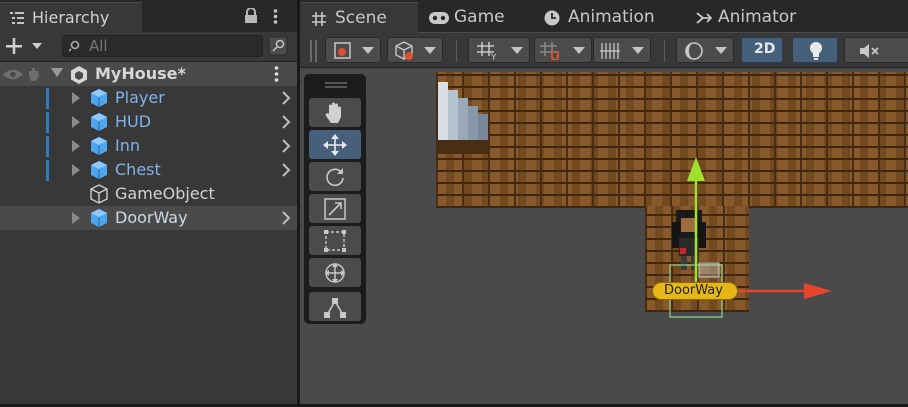  I want to click on move-tool-button, so click(335, 144).